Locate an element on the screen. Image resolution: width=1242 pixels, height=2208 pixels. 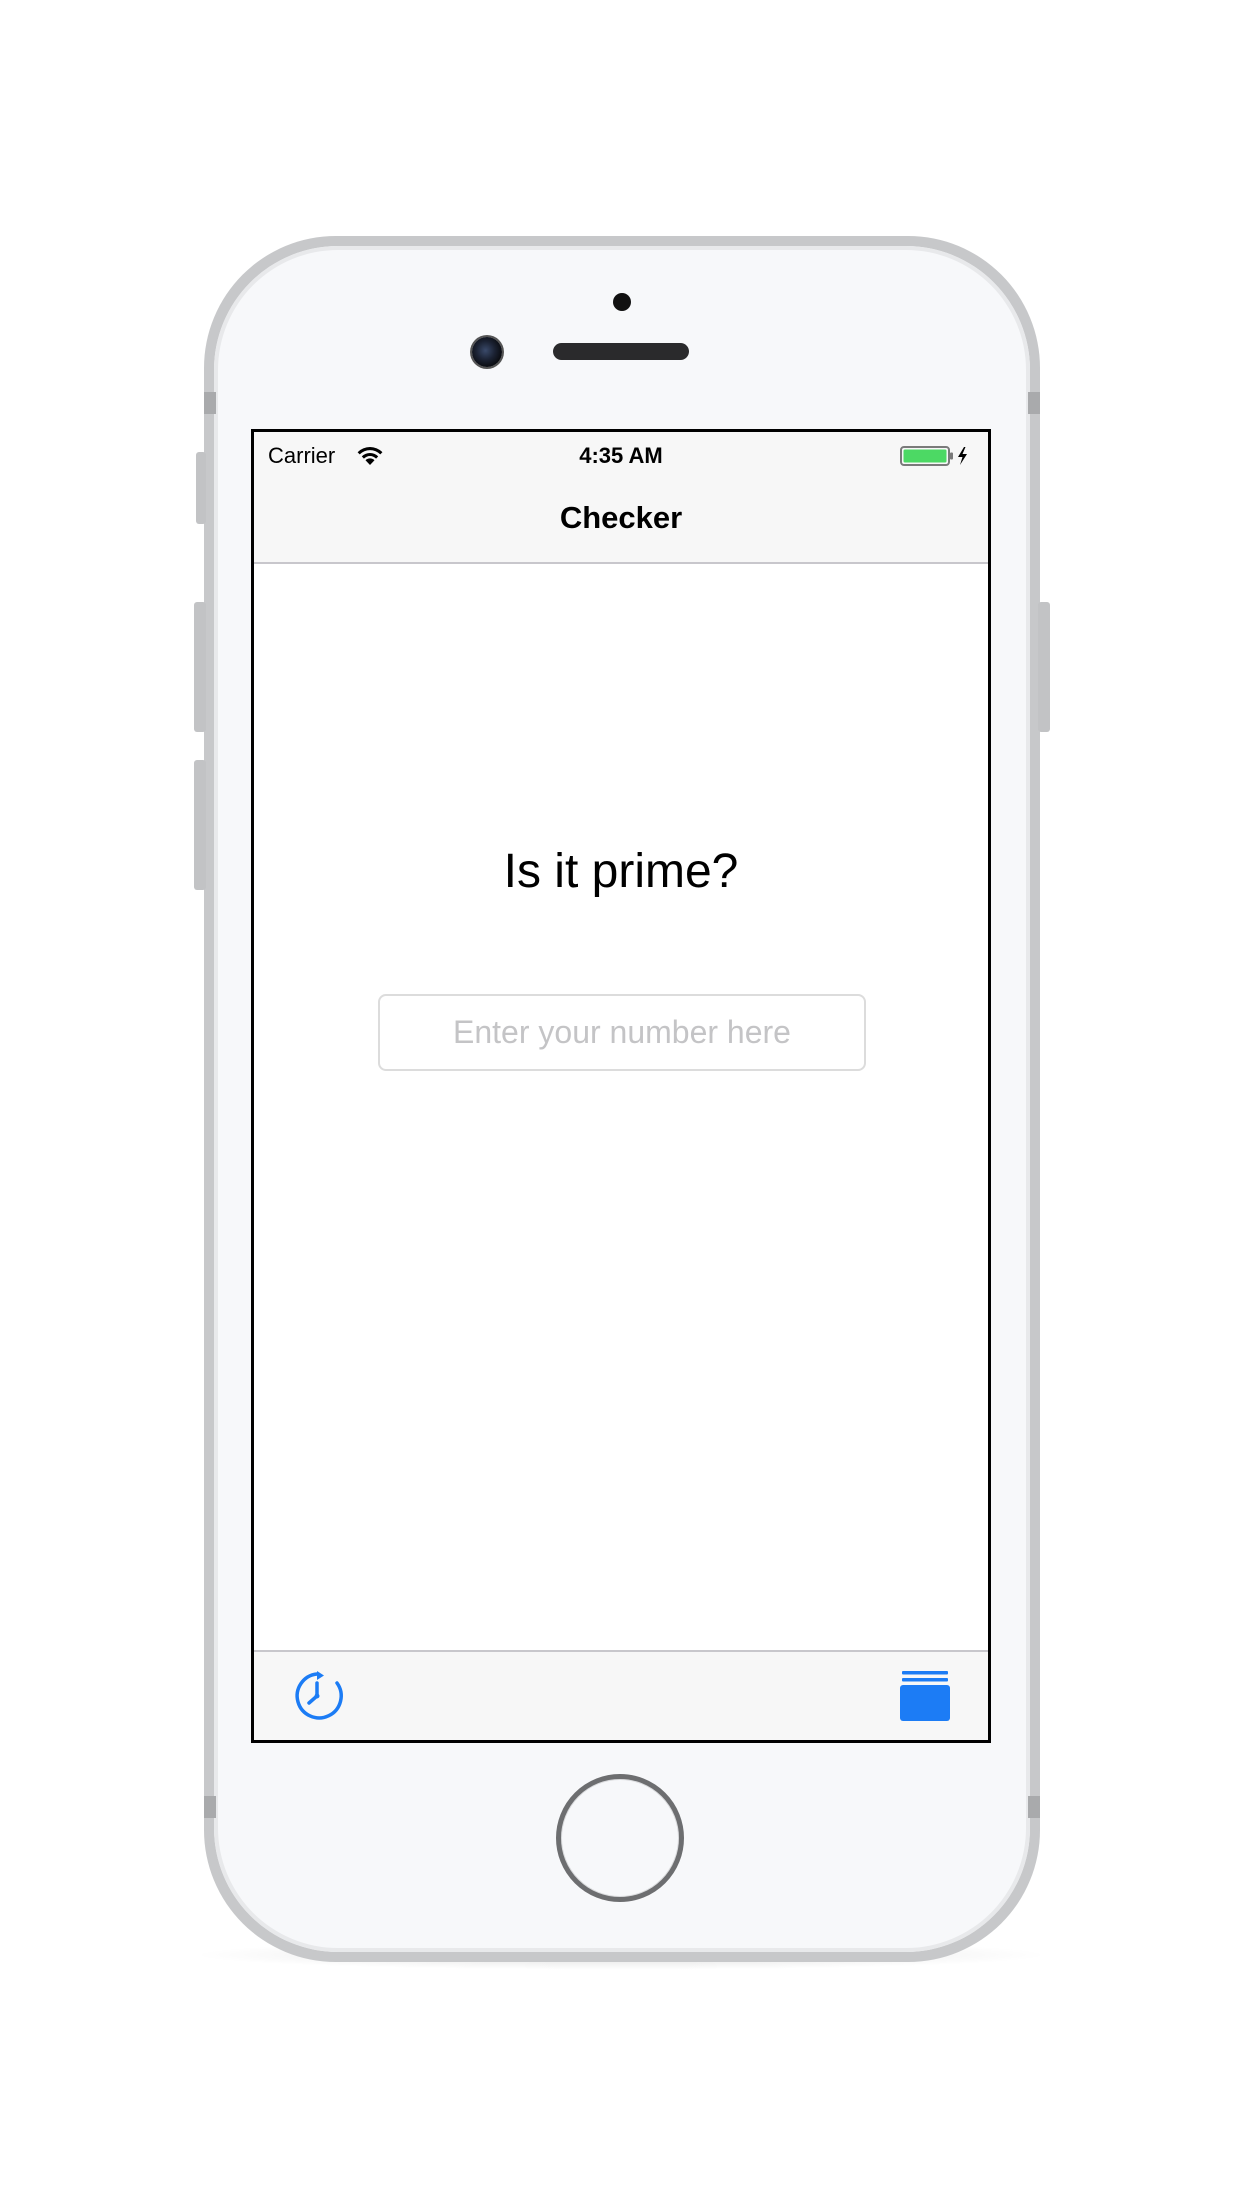
volume-up-button is located at coordinates (200, 667).